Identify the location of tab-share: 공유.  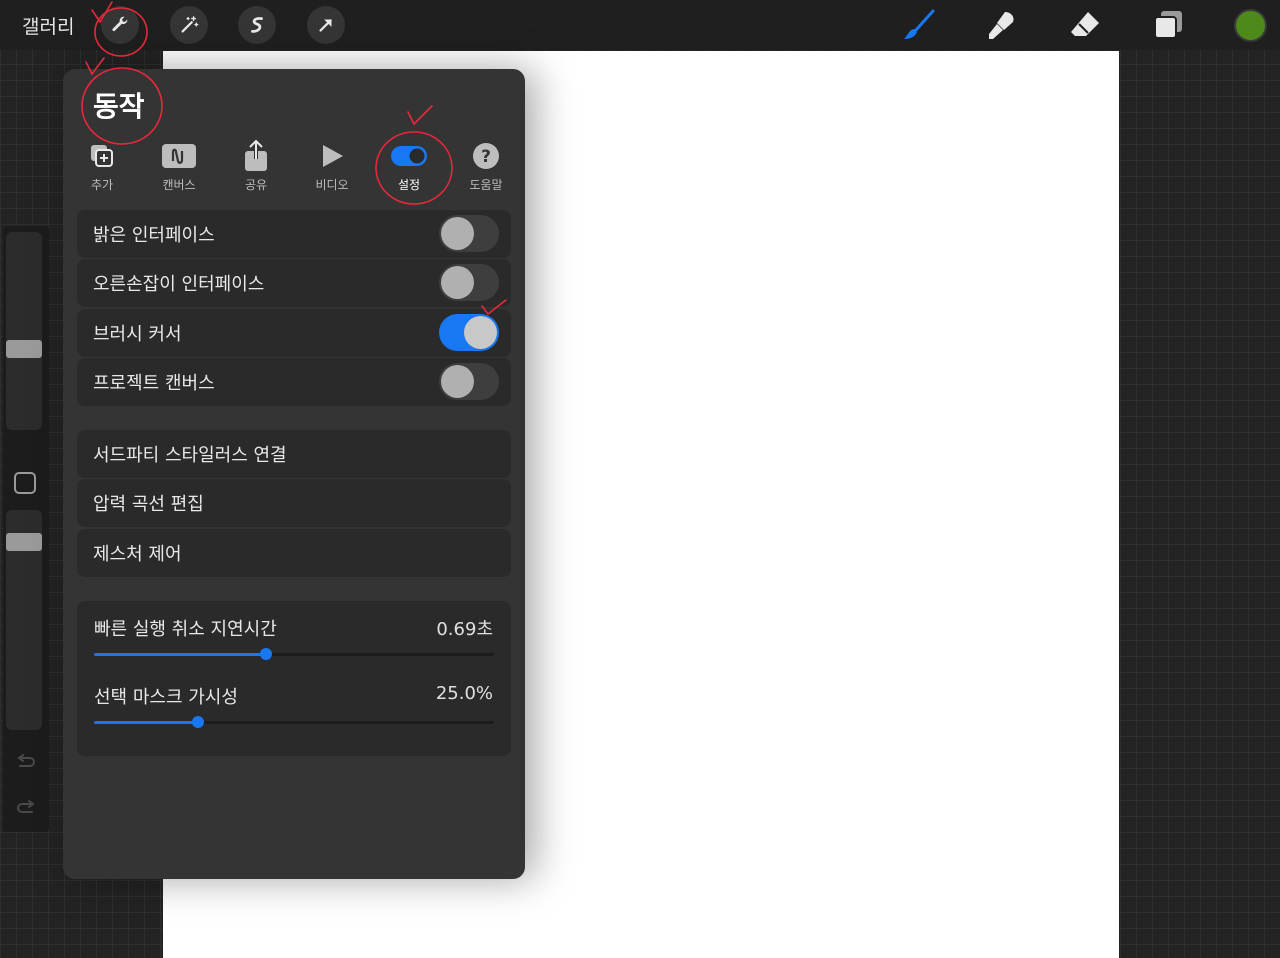
(256, 164).